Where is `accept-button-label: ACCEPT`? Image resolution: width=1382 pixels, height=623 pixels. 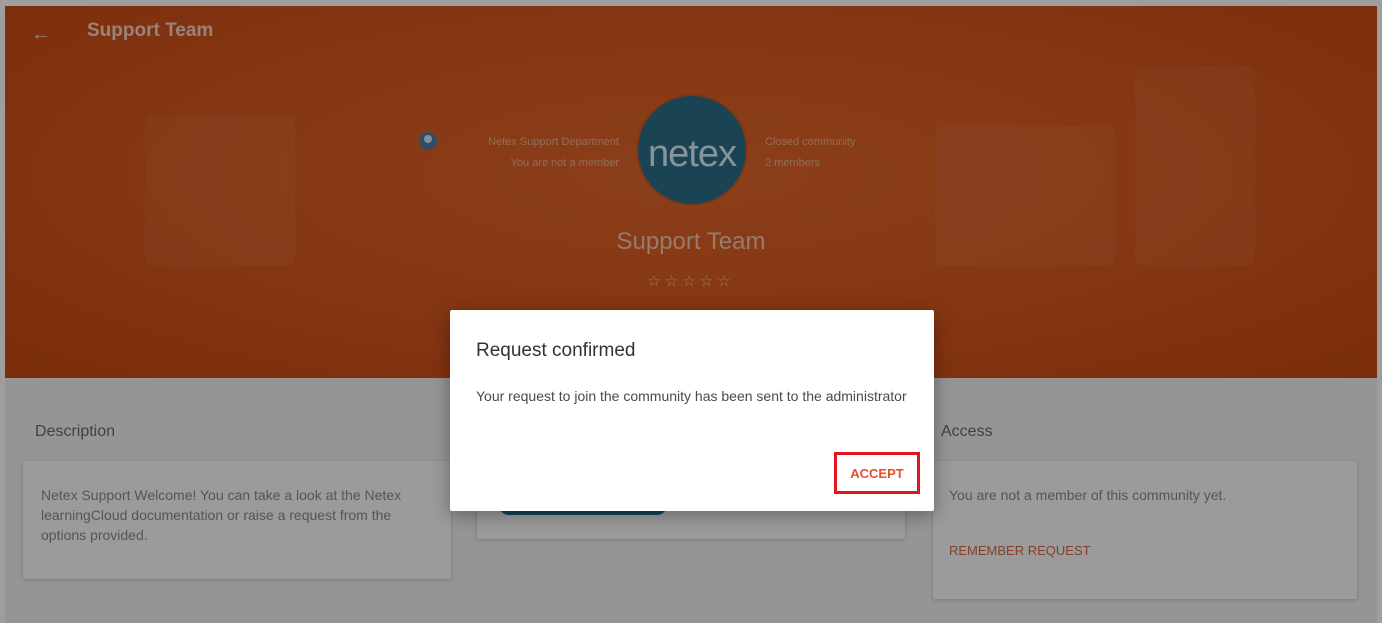 accept-button-label: ACCEPT is located at coordinates (877, 473).